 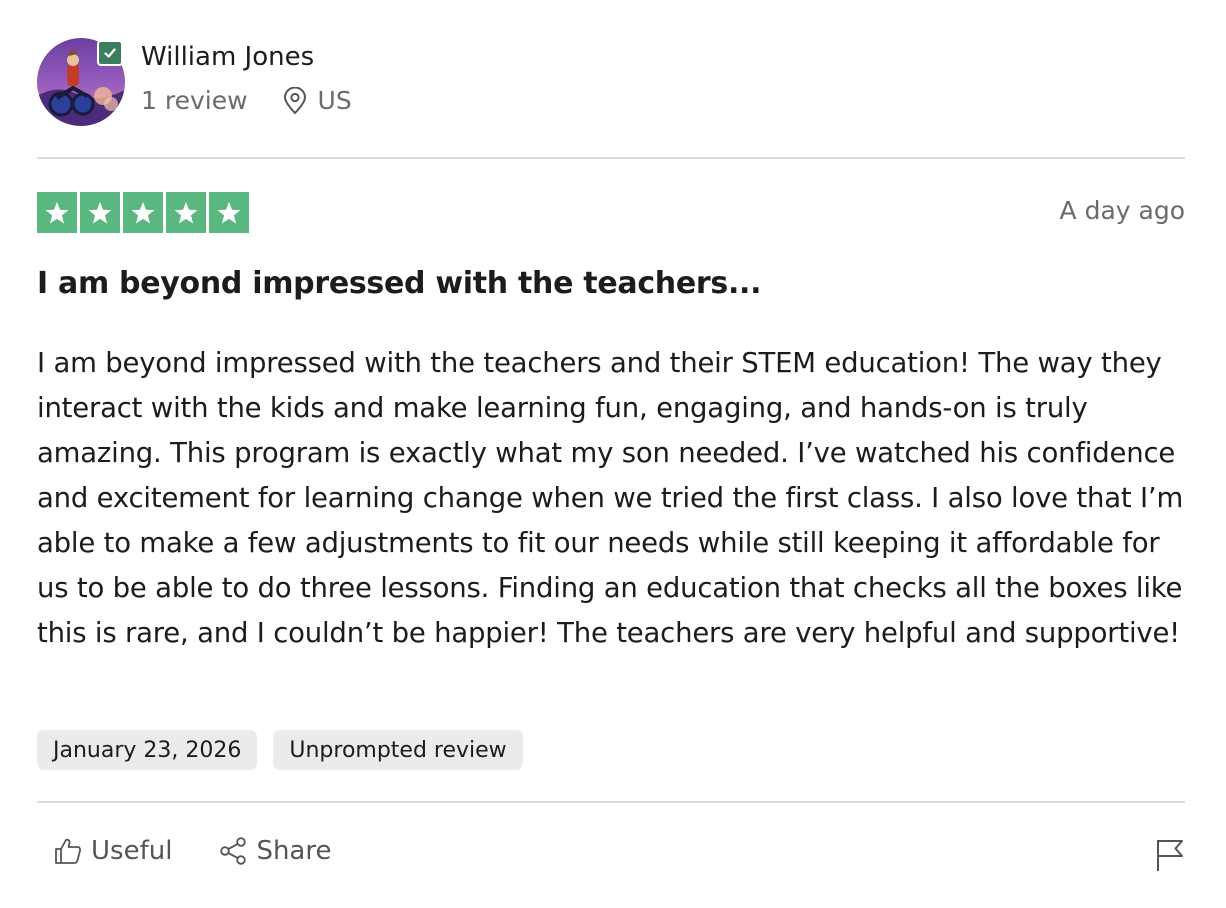 What do you see at coordinates (227, 57) in the screenshot?
I see `reviewer-name: William Jones` at bounding box center [227, 57].